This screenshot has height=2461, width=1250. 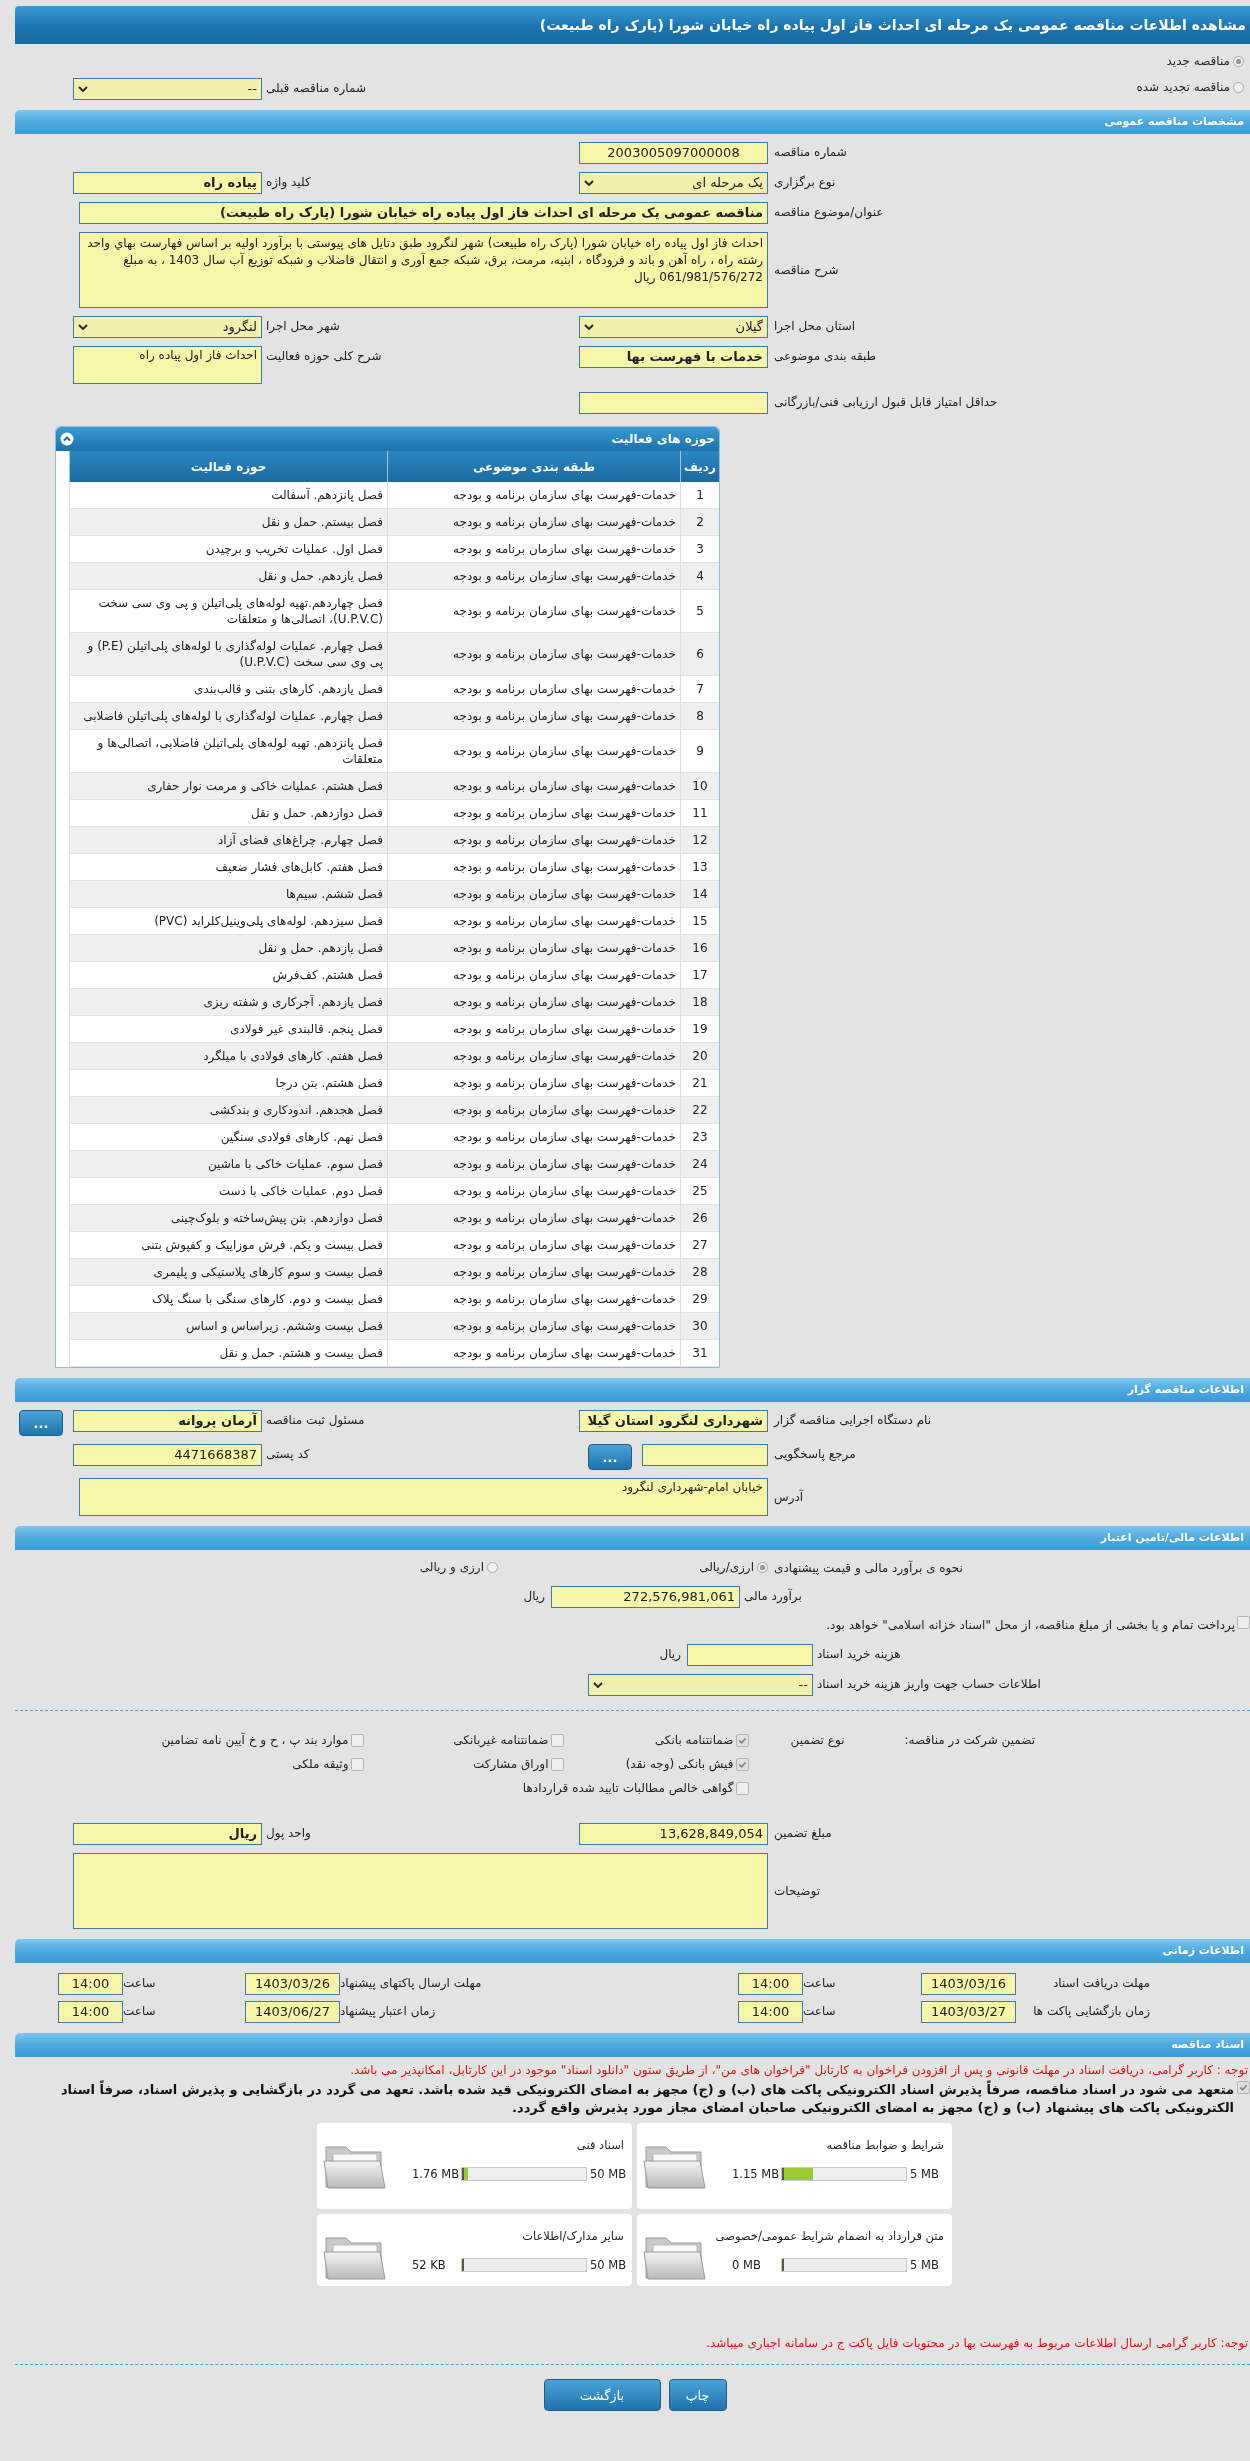 I want to click on text-area: احداث فاز اول پیاده راه خیابان شورا (پارک راه طبیعت) شهر لنگرود طبق دتایل های پیوستی با برآورد اولیه بر اساس فهارست بهاي واحد رشته راه ، راه آهن و باند و فرودگاه ، ابنيه، مرمت، برق، شبکه جمع آوری و انتقال فاضلاب و شبکه توزیع آب سال 1403 ، به مبلغ 061/981/576/272 ریال, so click(x=423, y=270).